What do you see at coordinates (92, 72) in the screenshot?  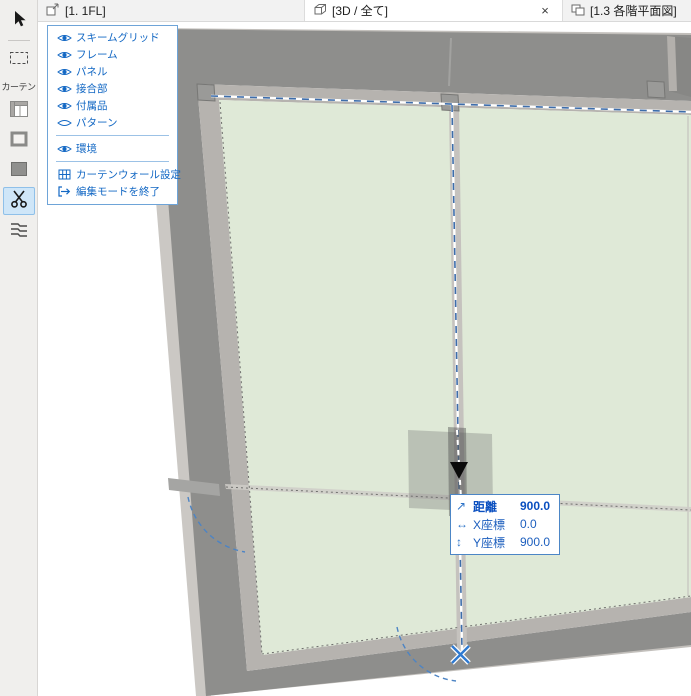 I see `menu-item-label: パネル` at bounding box center [92, 72].